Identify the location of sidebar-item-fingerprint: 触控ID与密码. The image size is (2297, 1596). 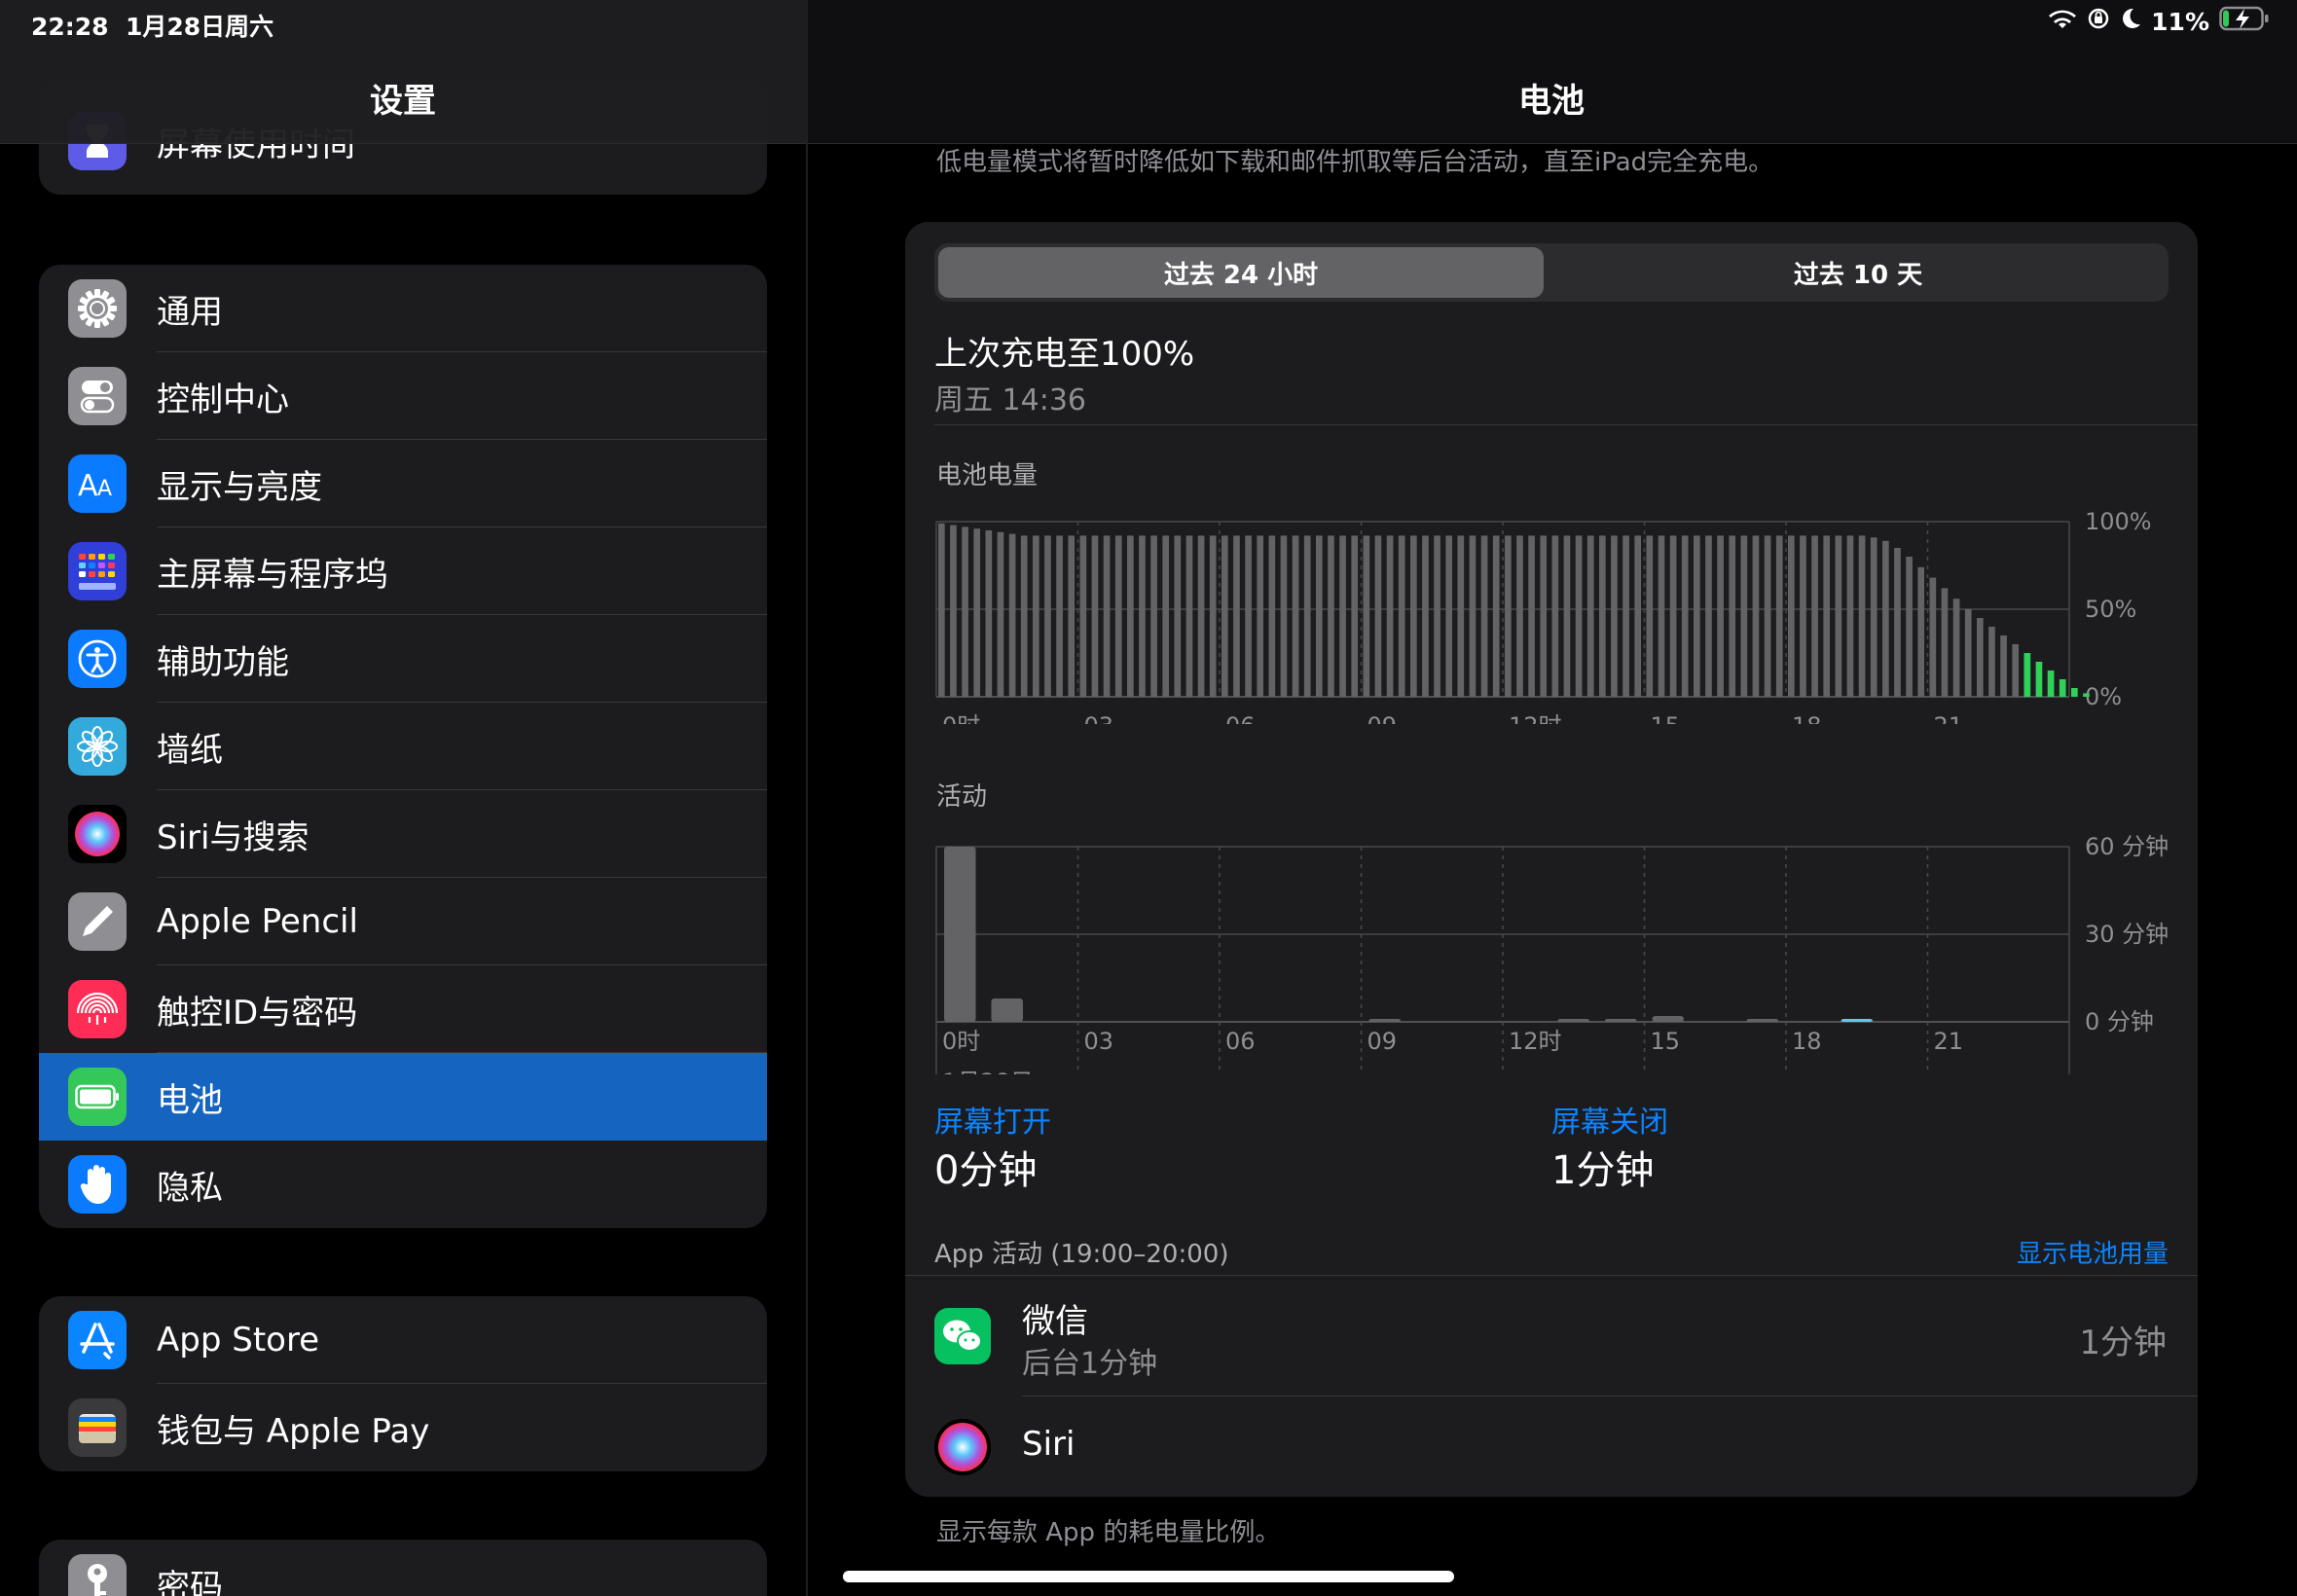
(403, 1009).